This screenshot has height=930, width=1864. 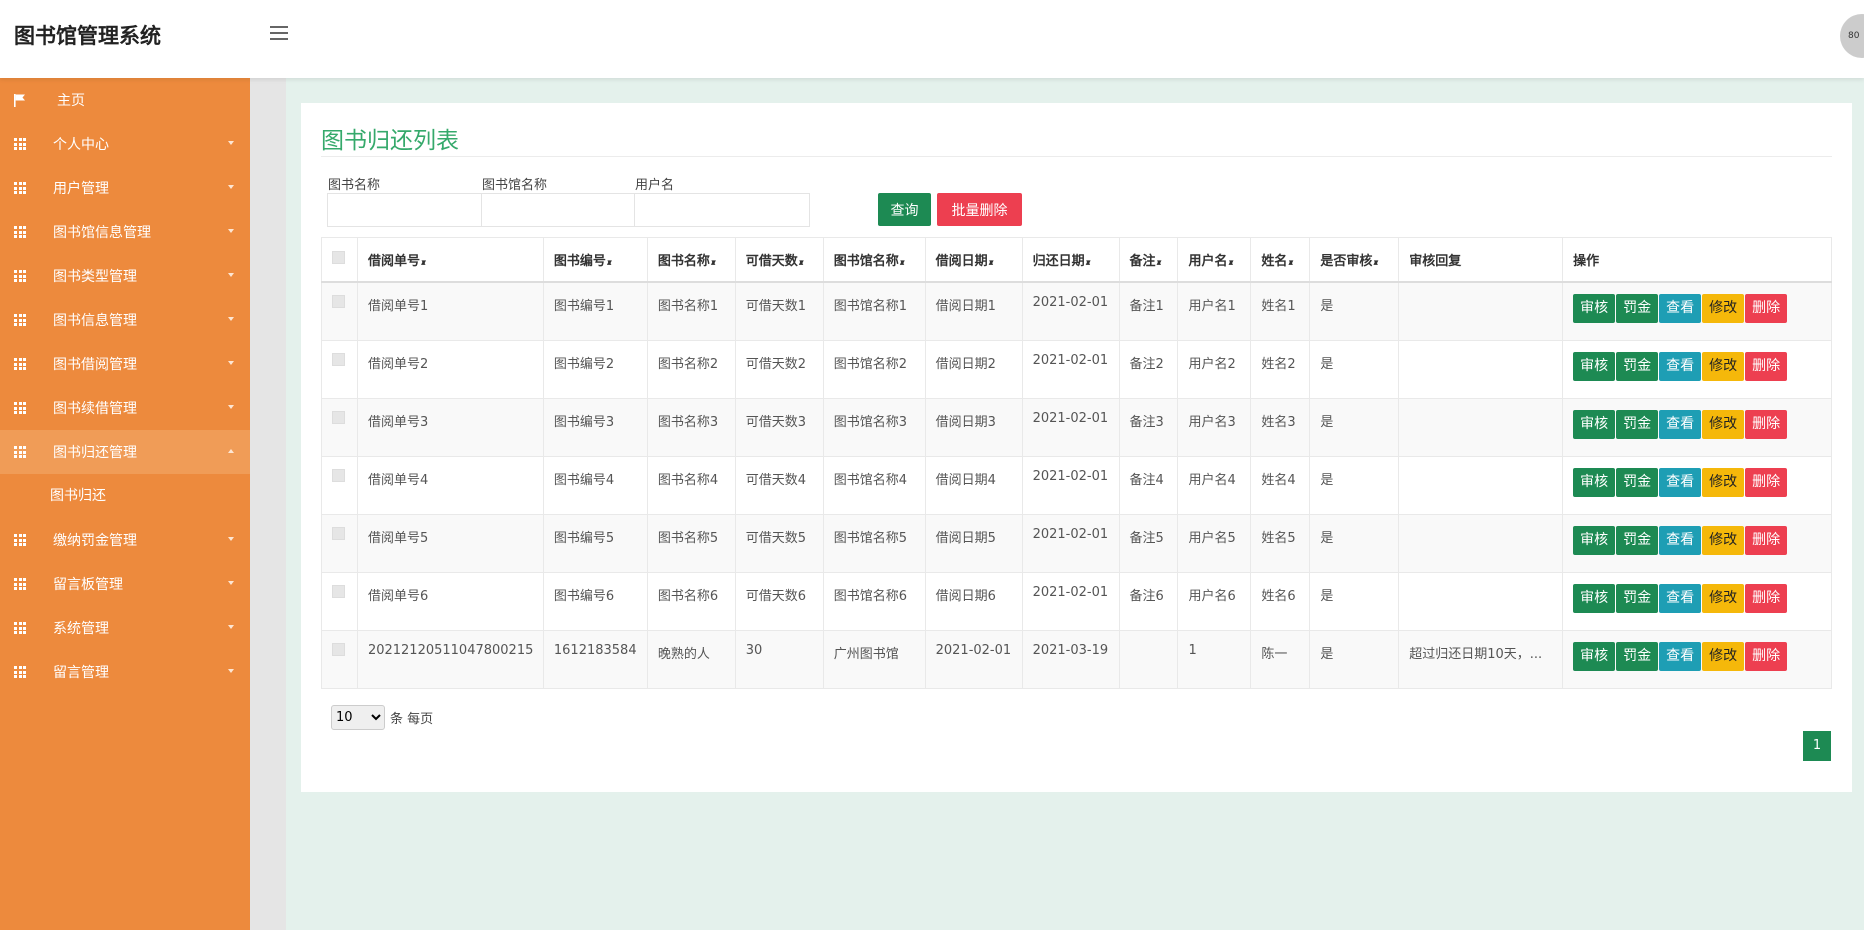 I want to click on username-input, so click(x=722, y=210).